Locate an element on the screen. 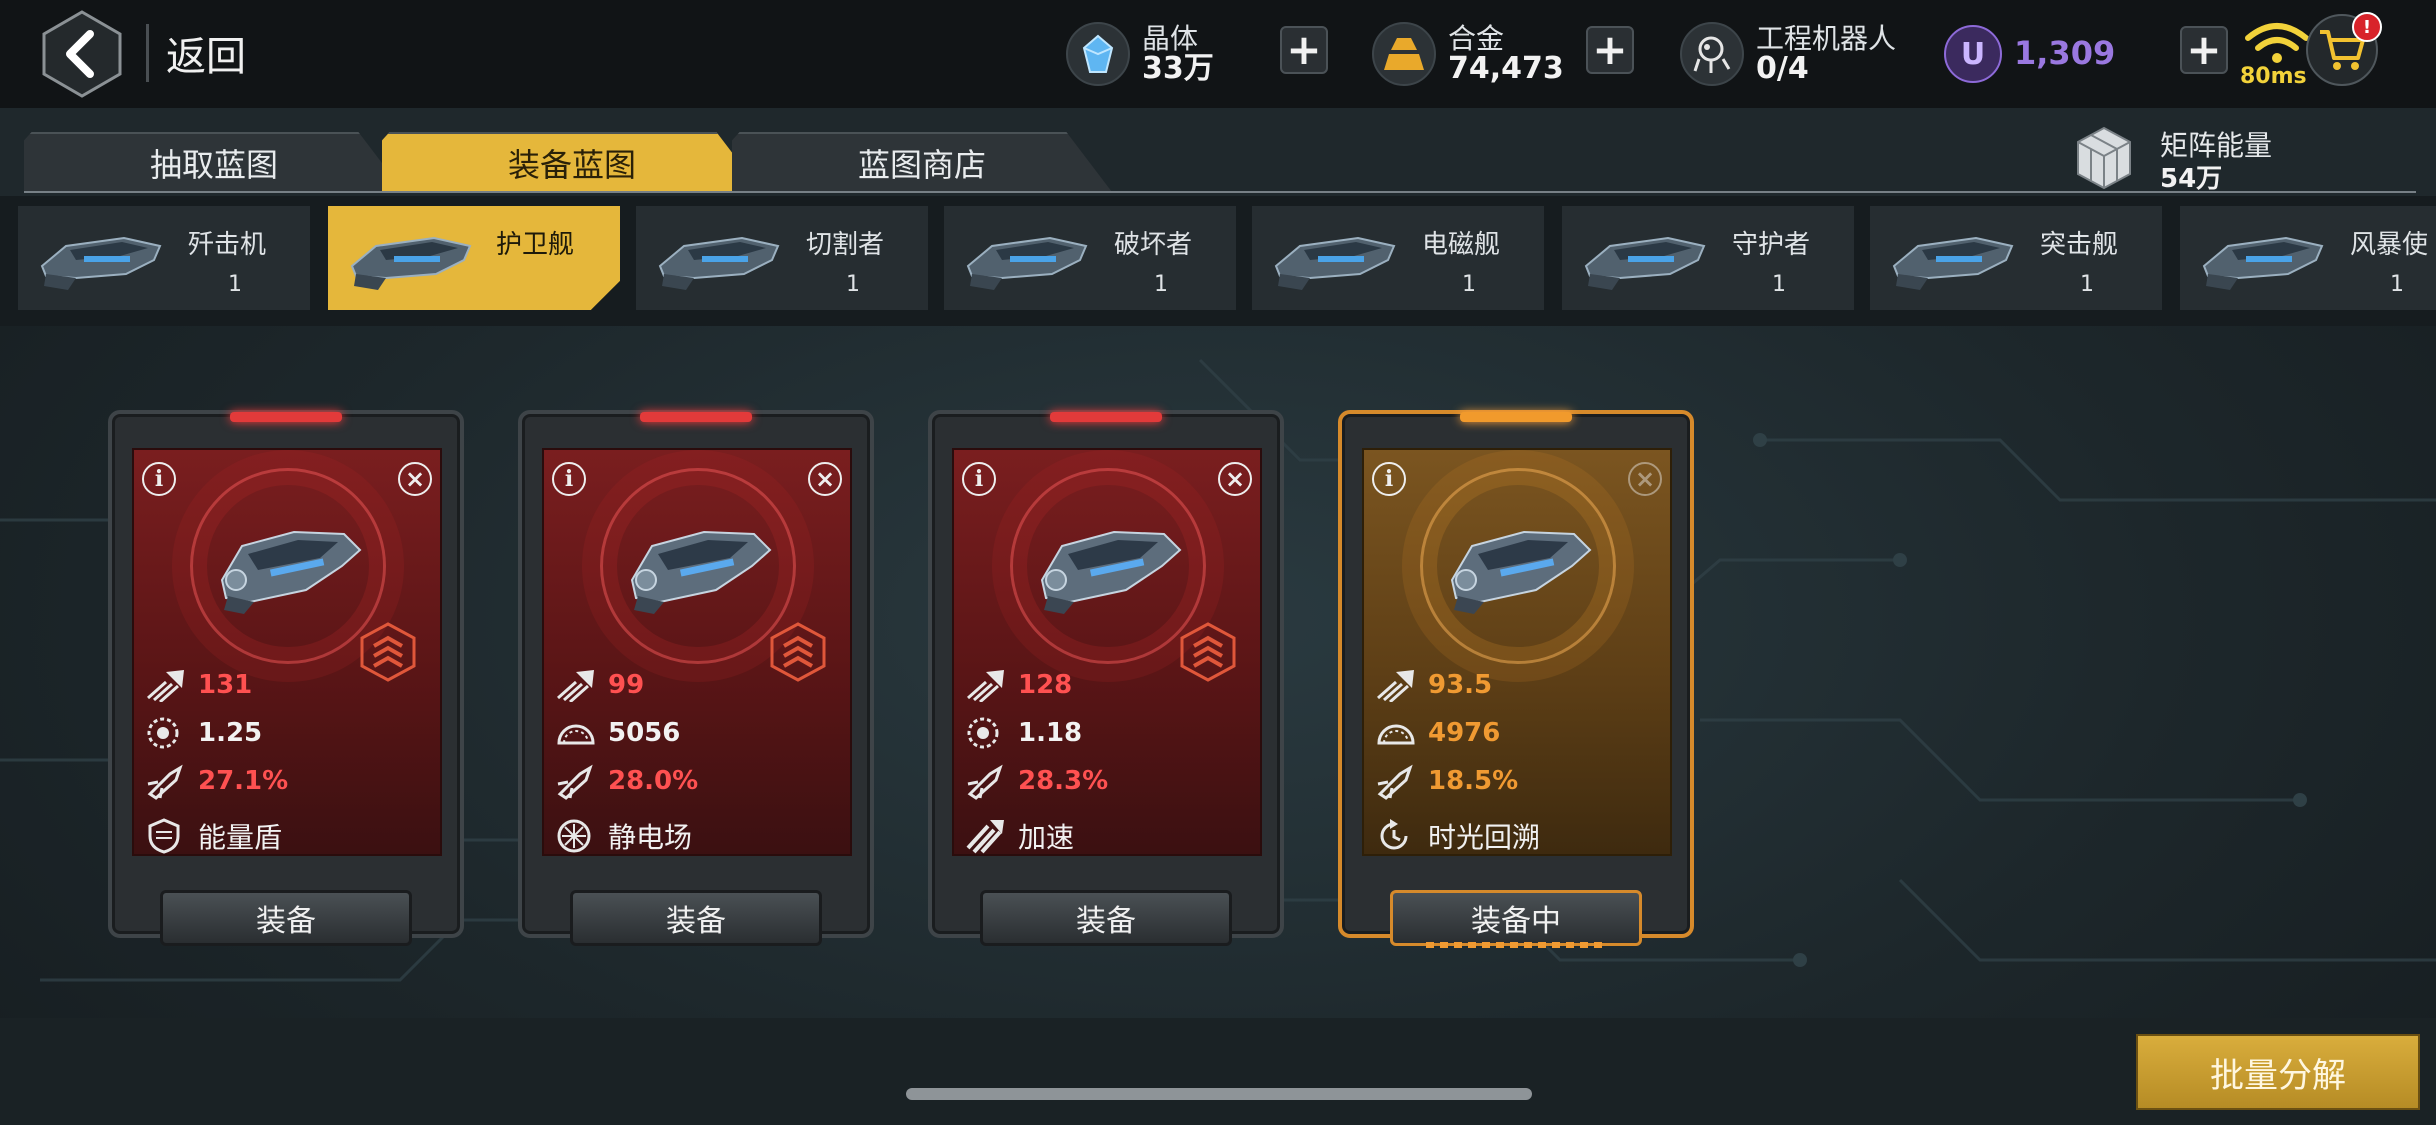  boost-icon is located at coordinates (985, 836).